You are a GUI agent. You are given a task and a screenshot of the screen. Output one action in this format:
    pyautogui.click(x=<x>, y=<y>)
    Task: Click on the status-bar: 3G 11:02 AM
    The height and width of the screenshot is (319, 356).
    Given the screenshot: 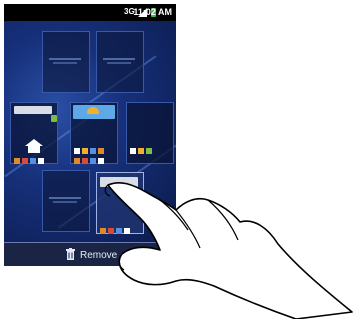 What is the action you would take?
    pyautogui.click(x=90, y=12)
    